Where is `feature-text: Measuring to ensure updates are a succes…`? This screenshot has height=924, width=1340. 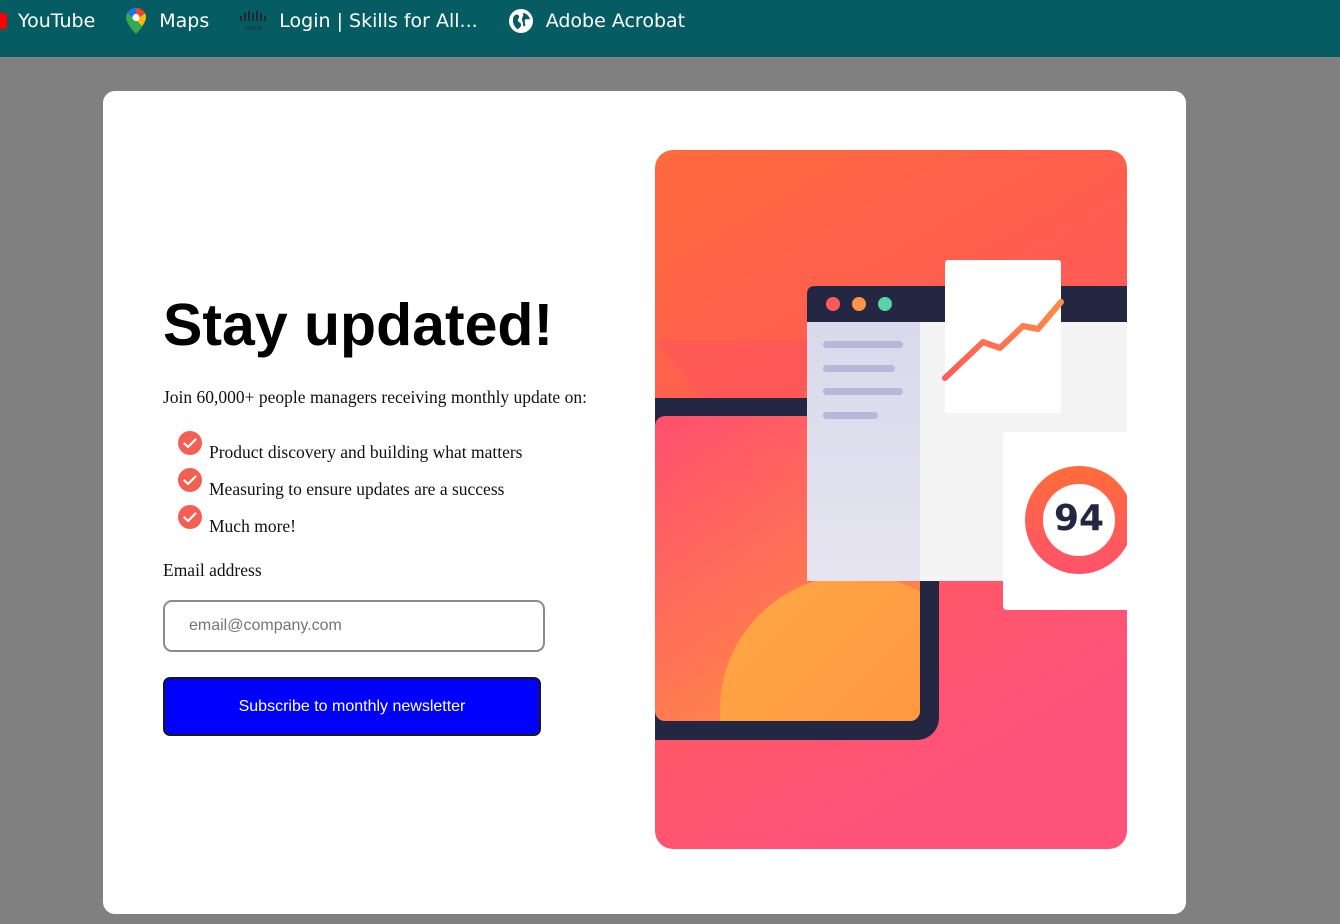 feature-text: Measuring to ensure updates are a succes… is located at coordinates (357, 489).